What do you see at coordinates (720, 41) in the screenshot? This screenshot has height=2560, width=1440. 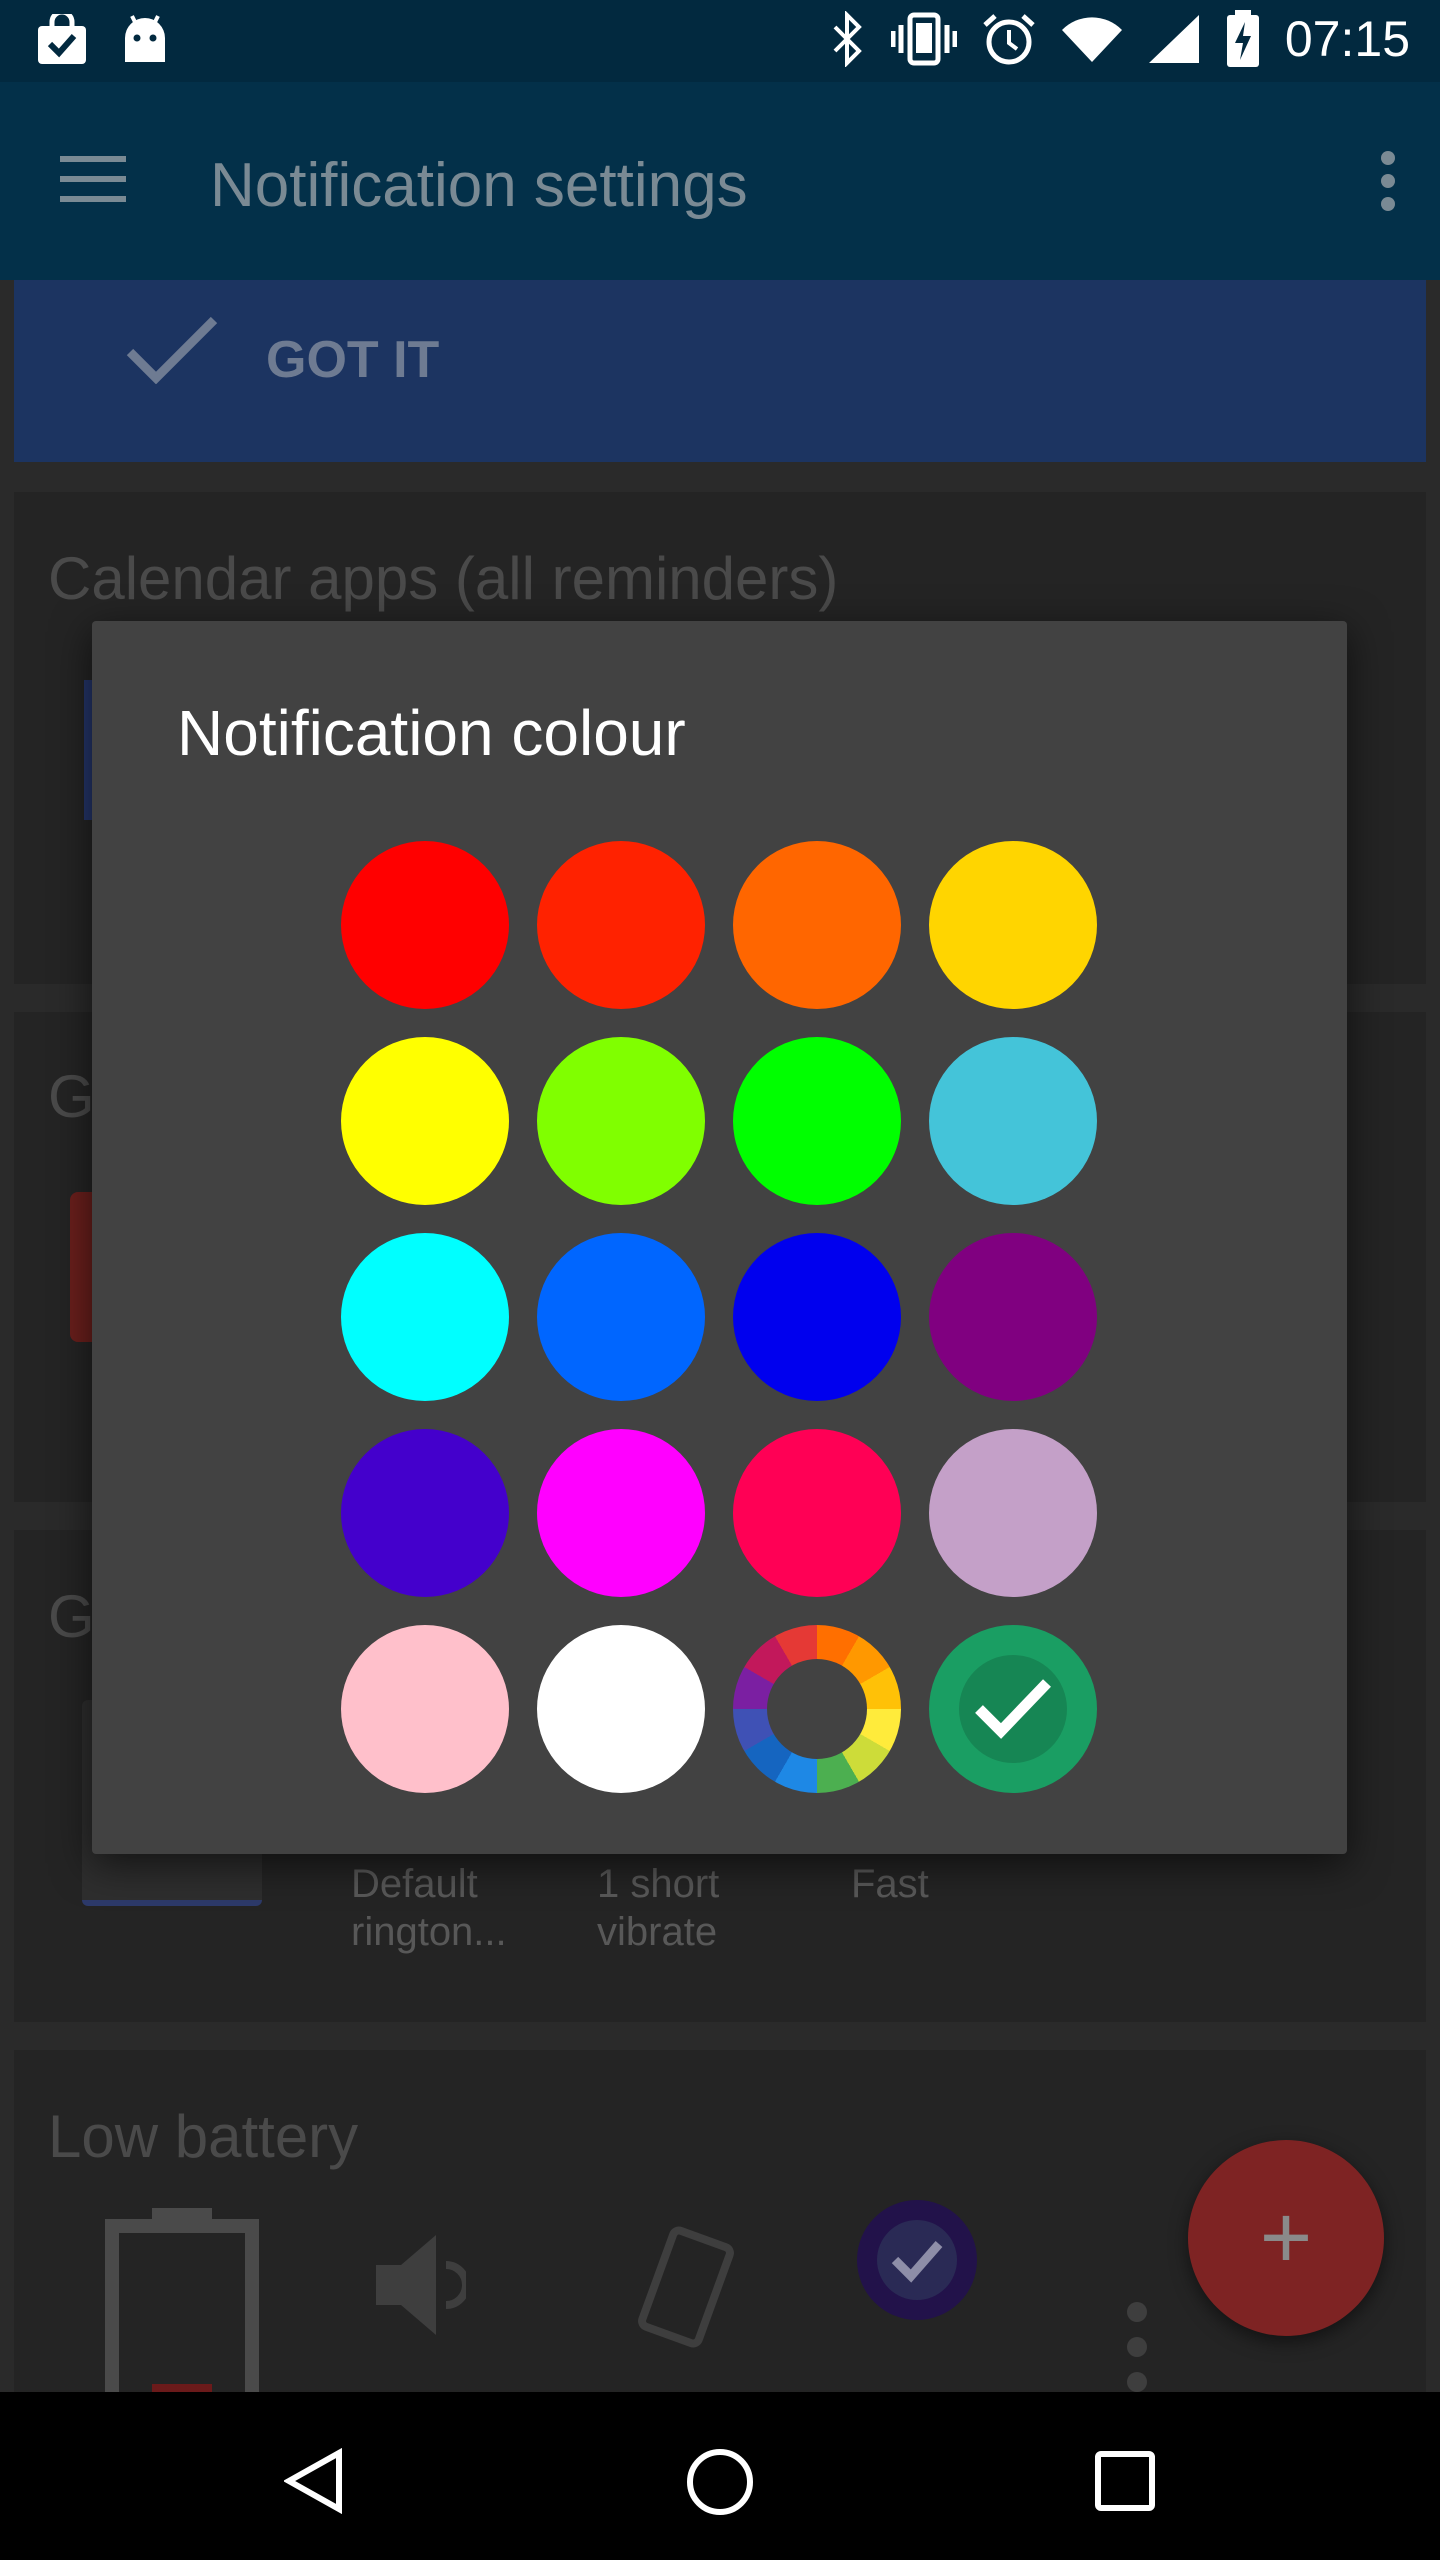 I see `status-bar: 07:15` at bounding box center [720, 41].